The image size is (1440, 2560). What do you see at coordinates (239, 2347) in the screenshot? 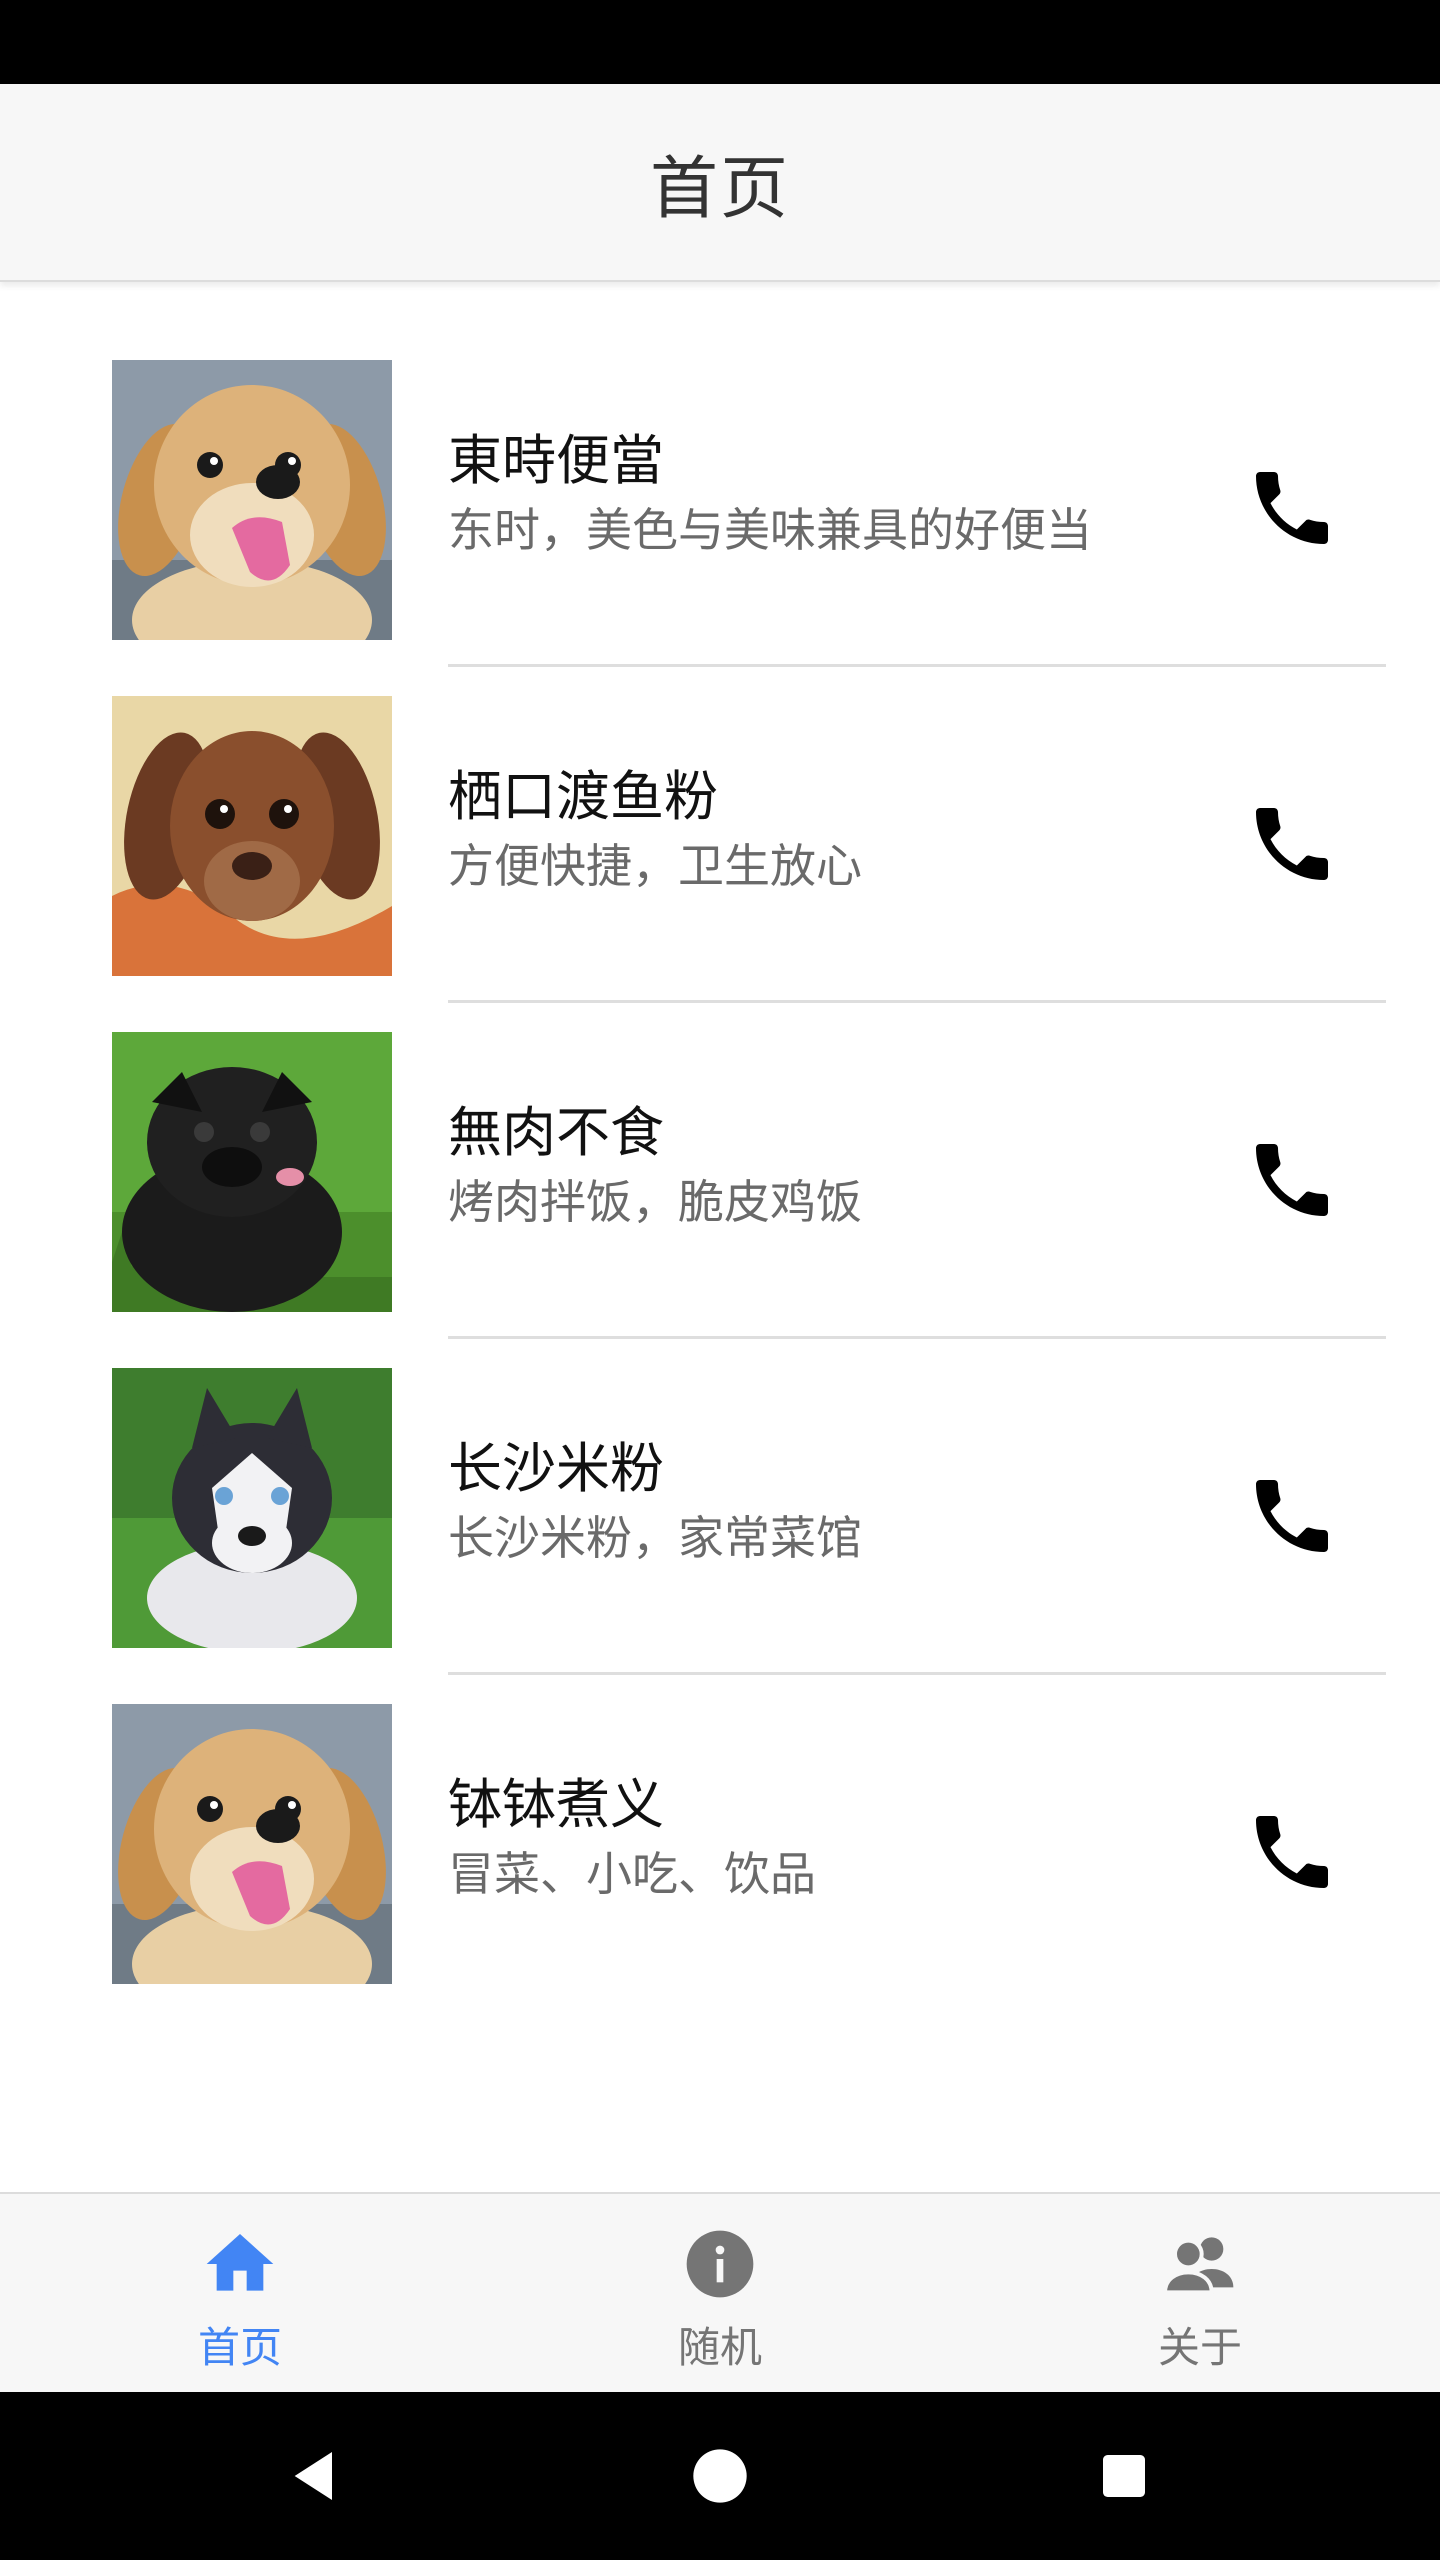
I see `tab-home-label: 首页` at bounding box center [239, 2347].